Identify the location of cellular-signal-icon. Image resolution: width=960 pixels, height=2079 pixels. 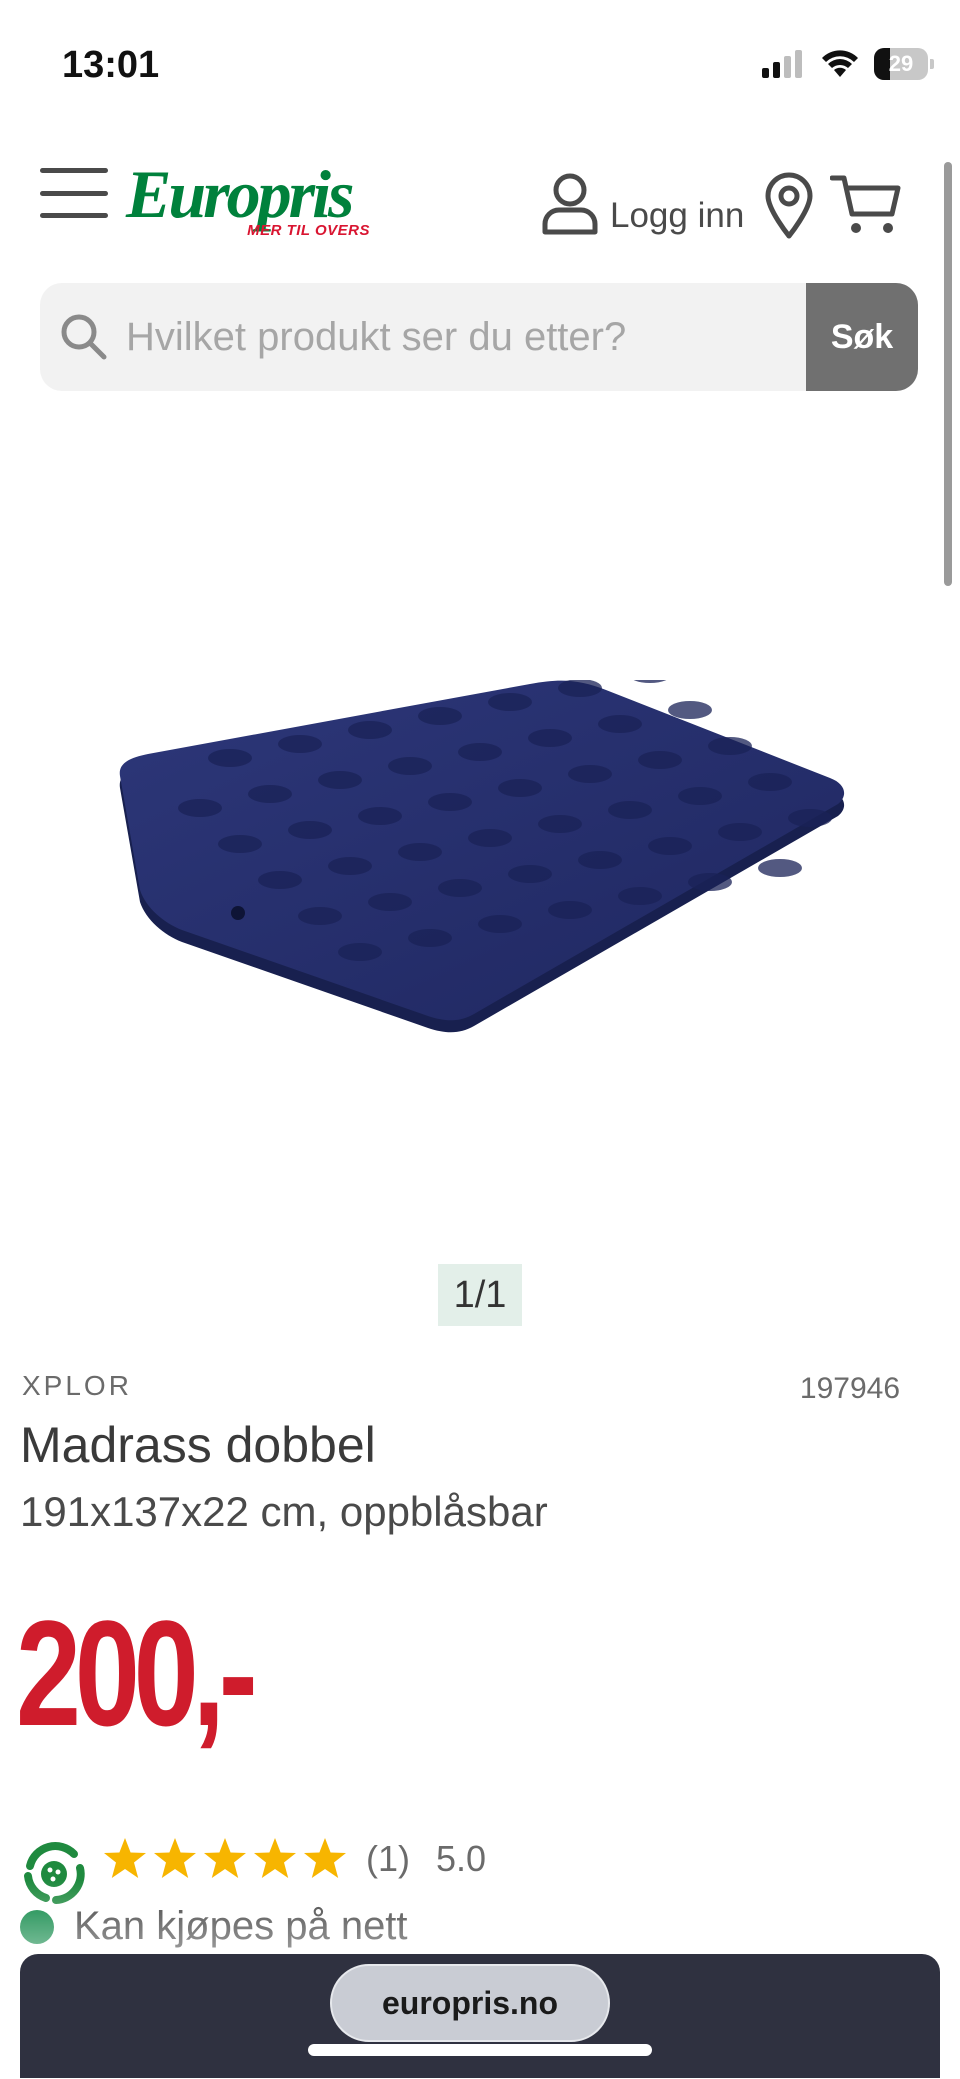
(782, 64).